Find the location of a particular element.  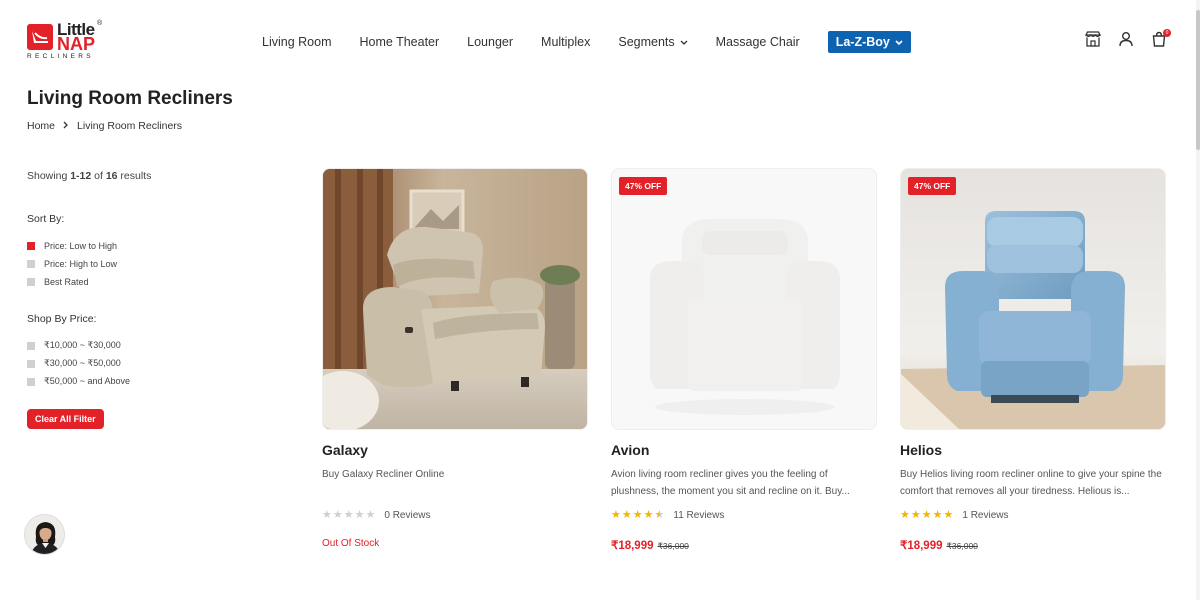

out-of-stock-label: Out Of Stock is located at coordinates (351, 543).